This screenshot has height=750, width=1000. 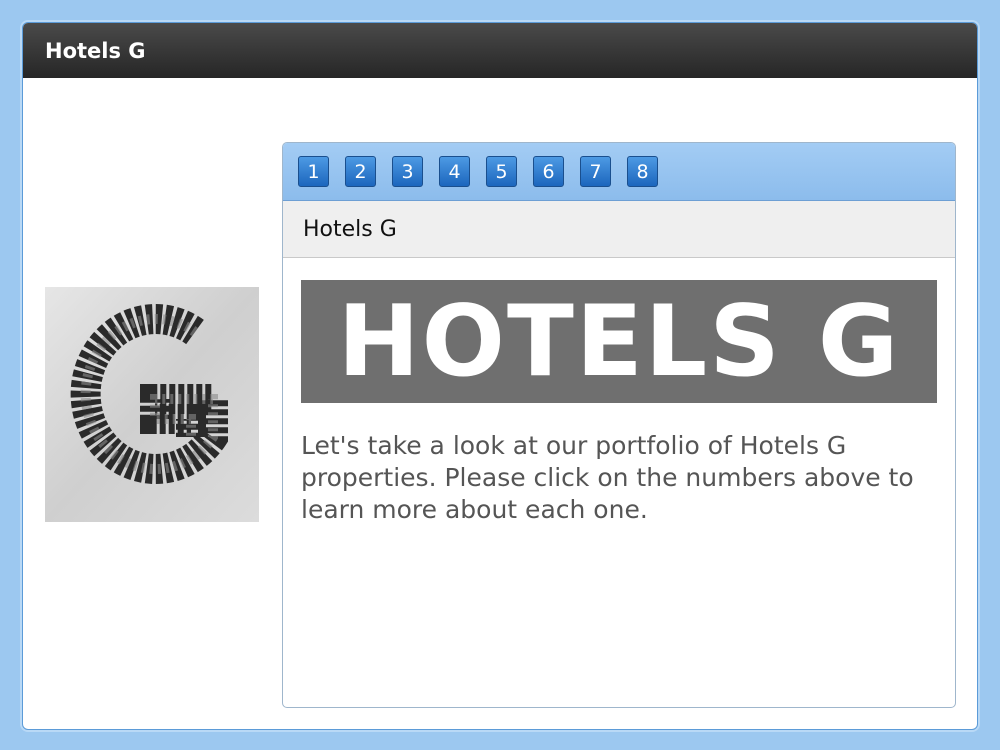 I want to click on title-bar: Hotels G, so click(x=500, y=50).